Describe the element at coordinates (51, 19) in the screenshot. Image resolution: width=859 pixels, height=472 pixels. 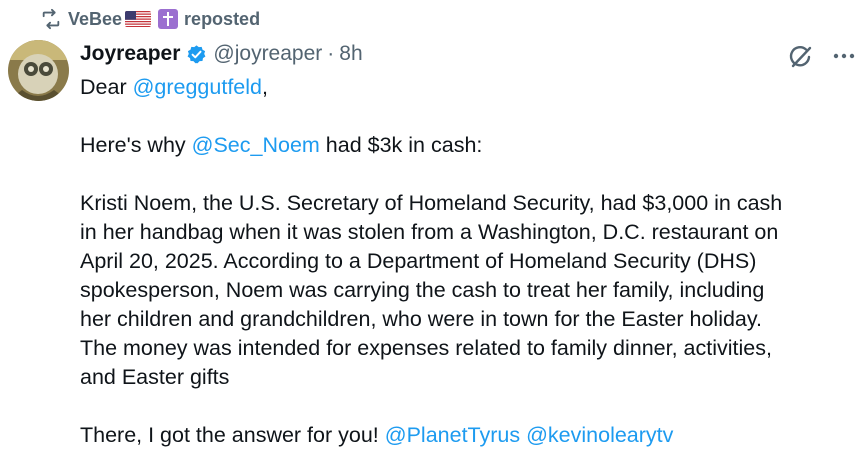
I see `repost-icon` at that location.